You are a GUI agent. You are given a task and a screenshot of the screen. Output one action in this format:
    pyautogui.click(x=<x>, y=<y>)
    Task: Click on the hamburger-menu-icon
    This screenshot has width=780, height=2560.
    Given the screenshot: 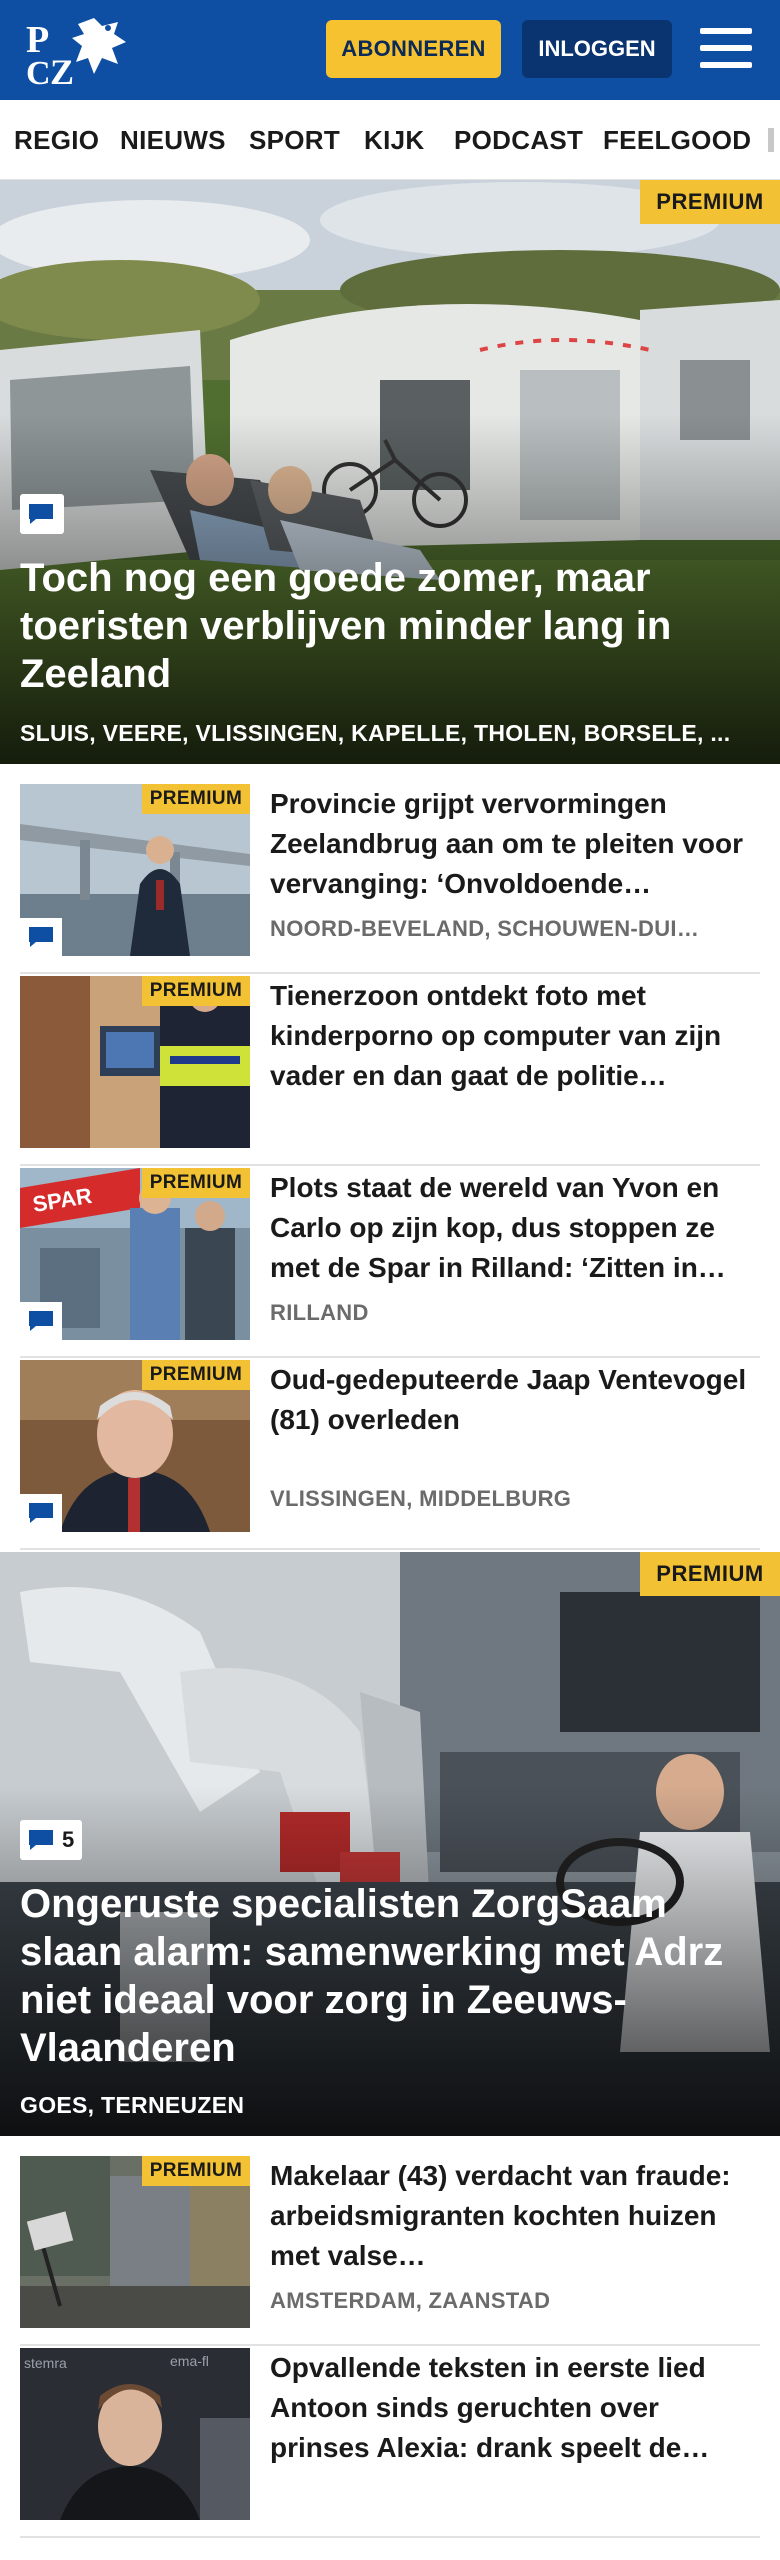 What is the action you would take?
    pyautogui.click(x=726, y=48)
    